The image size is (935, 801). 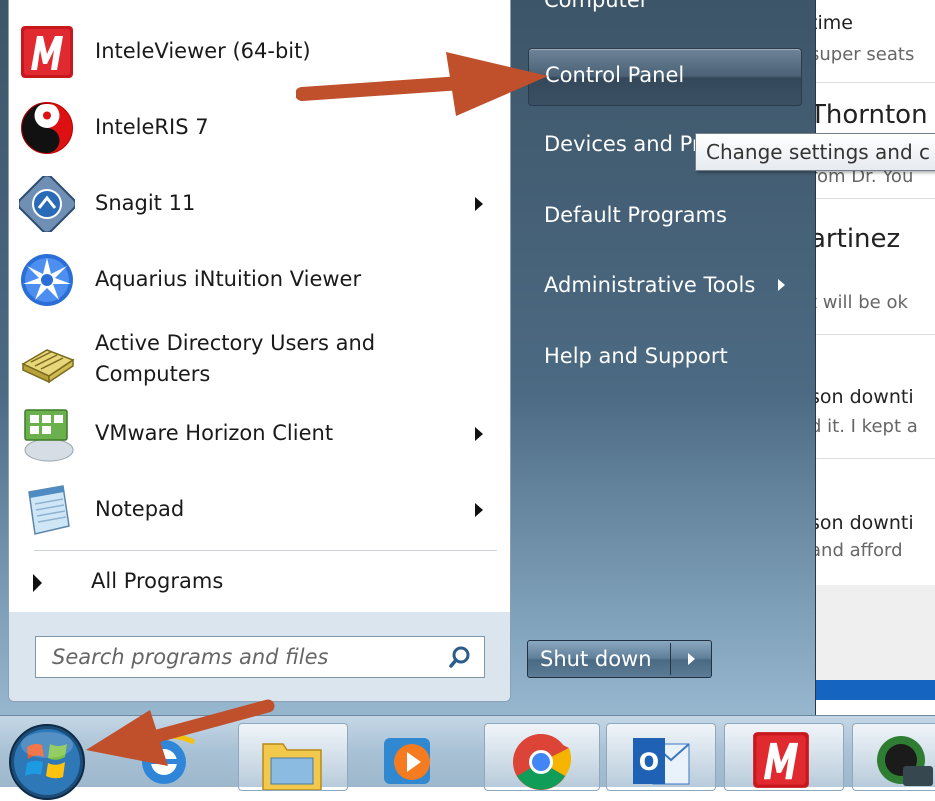 I want to click on taskbar-button-chrome, so click(x=542, y=757).